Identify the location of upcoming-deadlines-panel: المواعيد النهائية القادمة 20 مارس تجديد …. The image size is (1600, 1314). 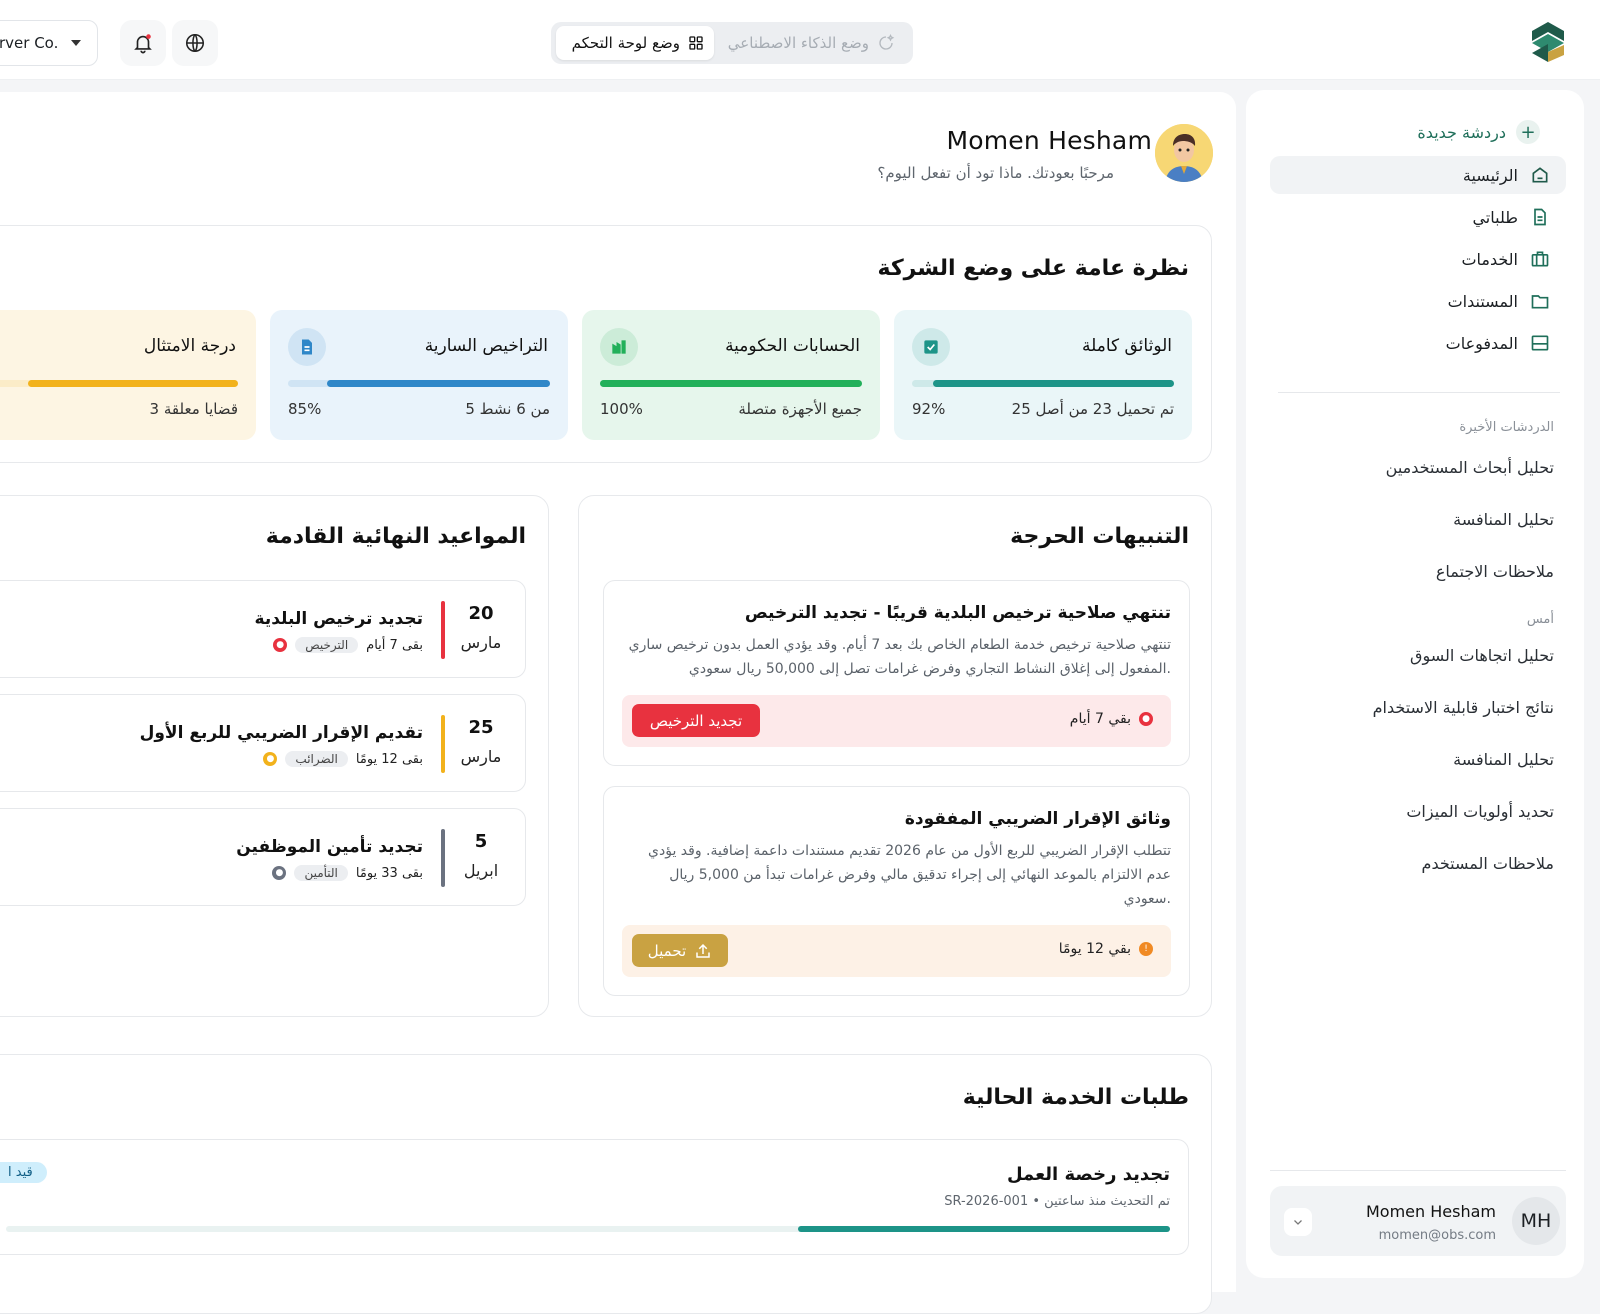
(274, 756).